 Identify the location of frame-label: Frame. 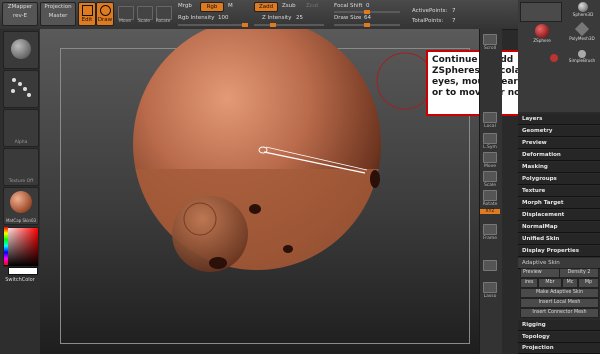
(490, 238).